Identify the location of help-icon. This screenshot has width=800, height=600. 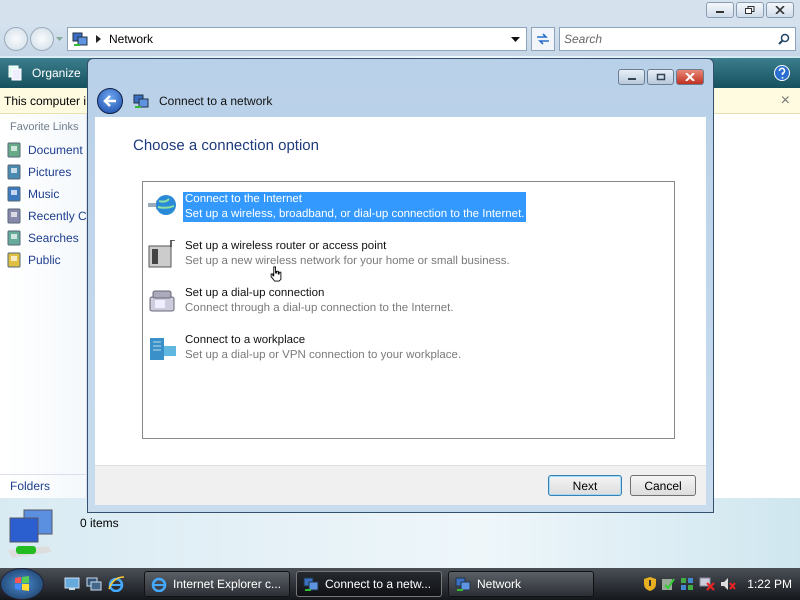
(782, 73).